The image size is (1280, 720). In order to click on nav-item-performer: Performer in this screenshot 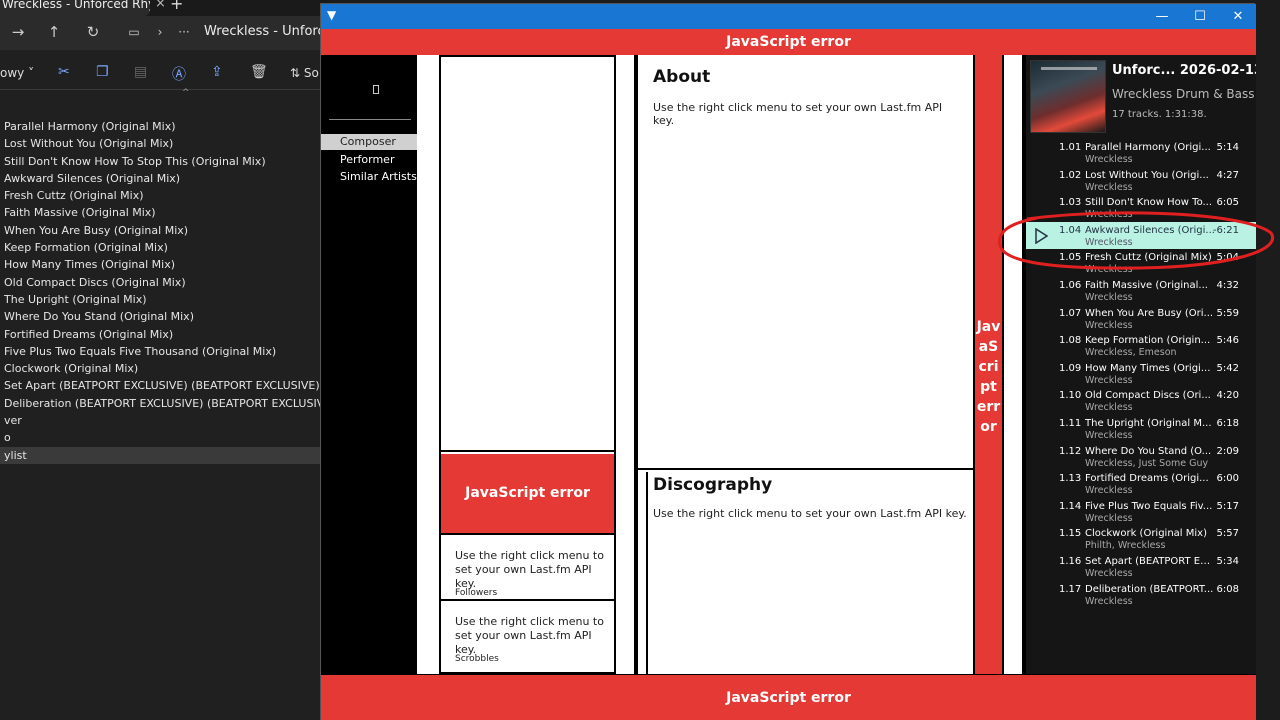, I will do `click(369, 160)`.